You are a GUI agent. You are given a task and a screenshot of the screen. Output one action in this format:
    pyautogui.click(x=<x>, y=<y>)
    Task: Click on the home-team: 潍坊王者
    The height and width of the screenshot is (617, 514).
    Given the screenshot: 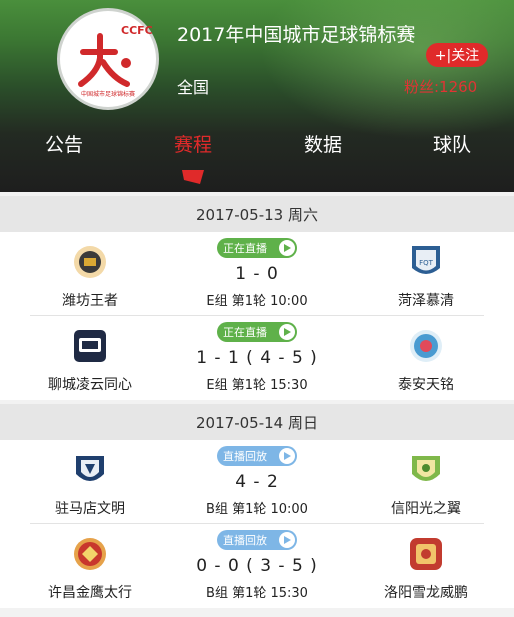 What is the action you would take?
    pyautogui.click(x=90, y=277)
    